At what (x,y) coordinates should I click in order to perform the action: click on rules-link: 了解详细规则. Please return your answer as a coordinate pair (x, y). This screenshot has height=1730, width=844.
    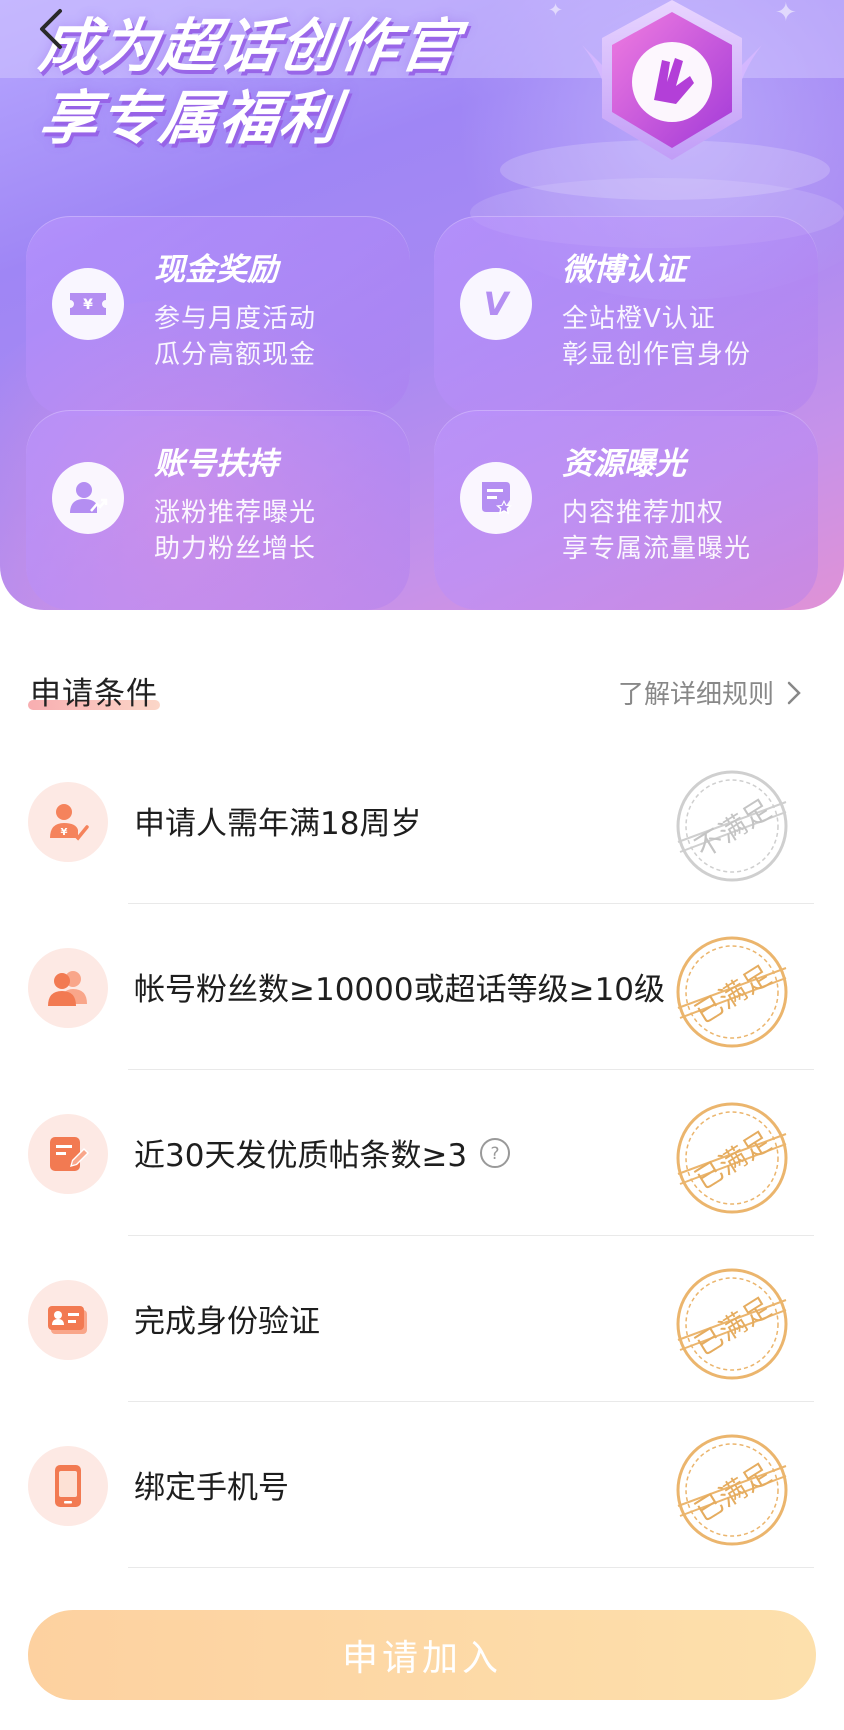
    Looking at the image, I should click on (710, 692).